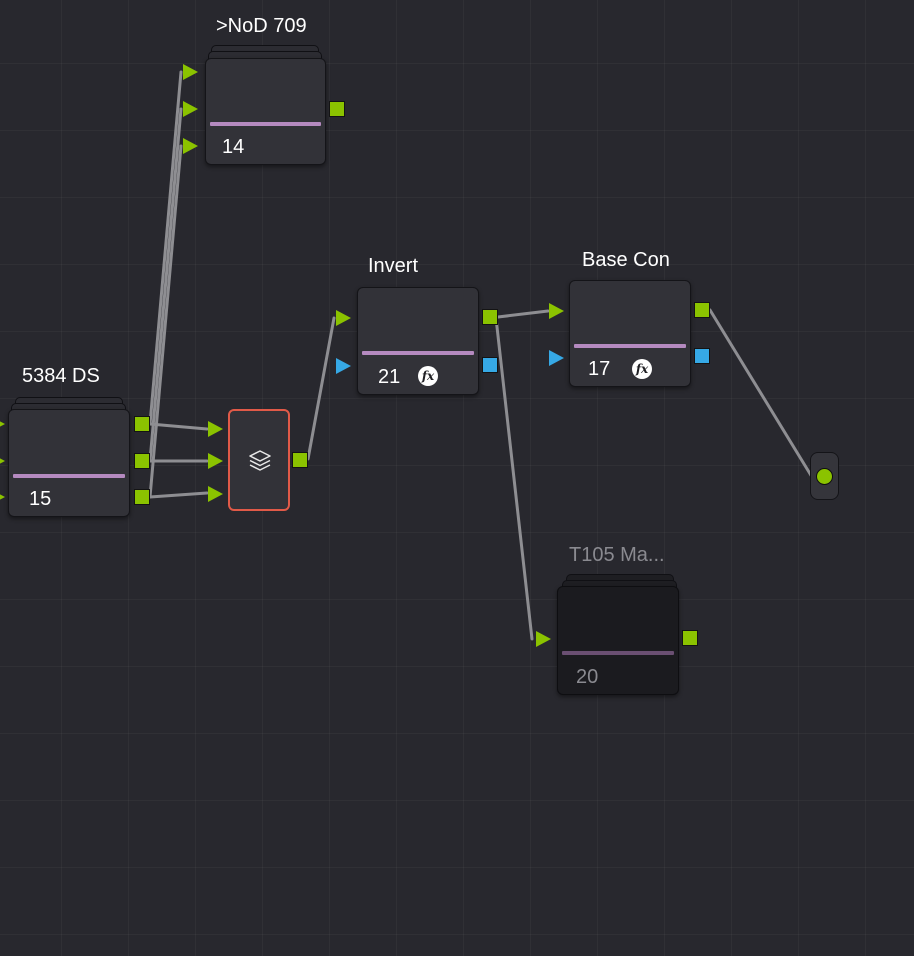  Describe the element at coordinates (69, 463) in the screenshot. I see `node-ds5384: 15` at that location.